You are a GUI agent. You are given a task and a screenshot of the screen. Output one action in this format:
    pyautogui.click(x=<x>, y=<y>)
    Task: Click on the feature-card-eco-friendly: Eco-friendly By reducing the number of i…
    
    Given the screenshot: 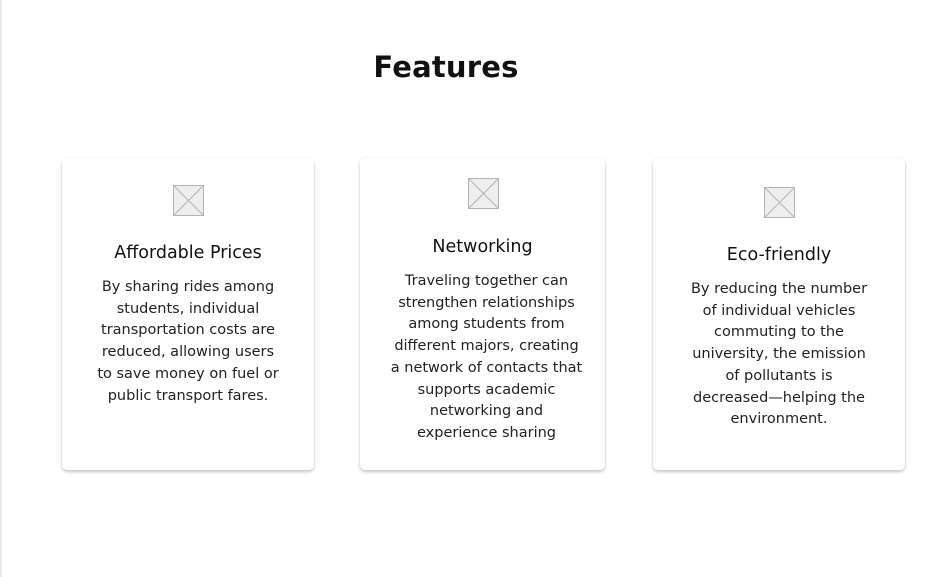 What is the action you would take?
    pyautogui.click(x=779, y=314)
    